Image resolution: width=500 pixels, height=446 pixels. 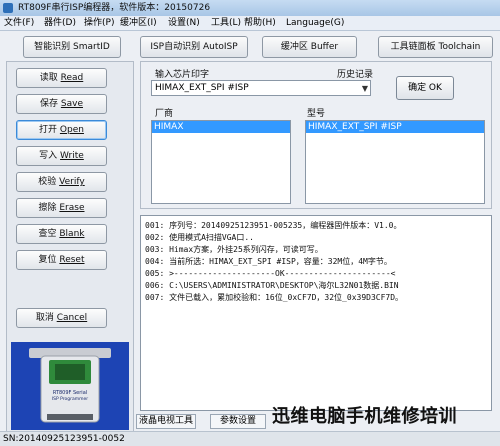 What do you see at coordinates (72, 47) in the screenshot?
I see `smart-id-button: 智能识别 SmartID` at bounding box center [72, 47].